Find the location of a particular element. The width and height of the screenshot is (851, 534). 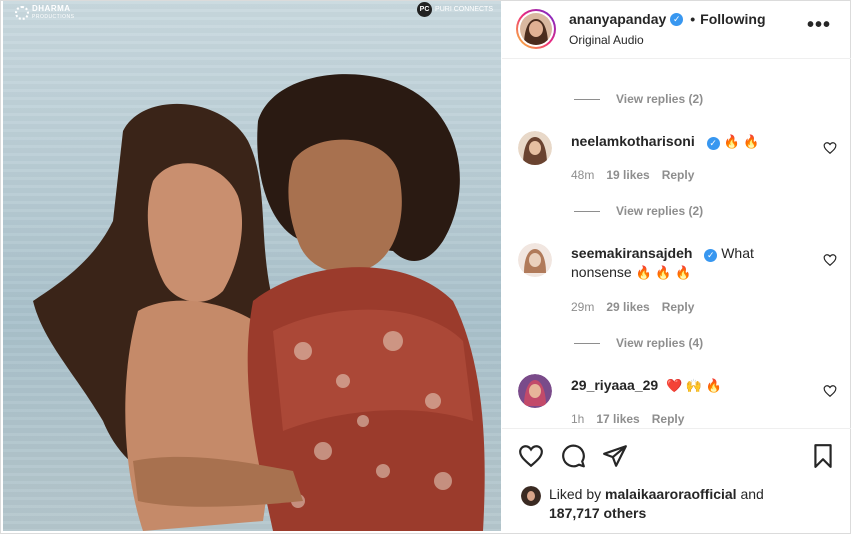

heart-icon is located at coordinates (531, 456).